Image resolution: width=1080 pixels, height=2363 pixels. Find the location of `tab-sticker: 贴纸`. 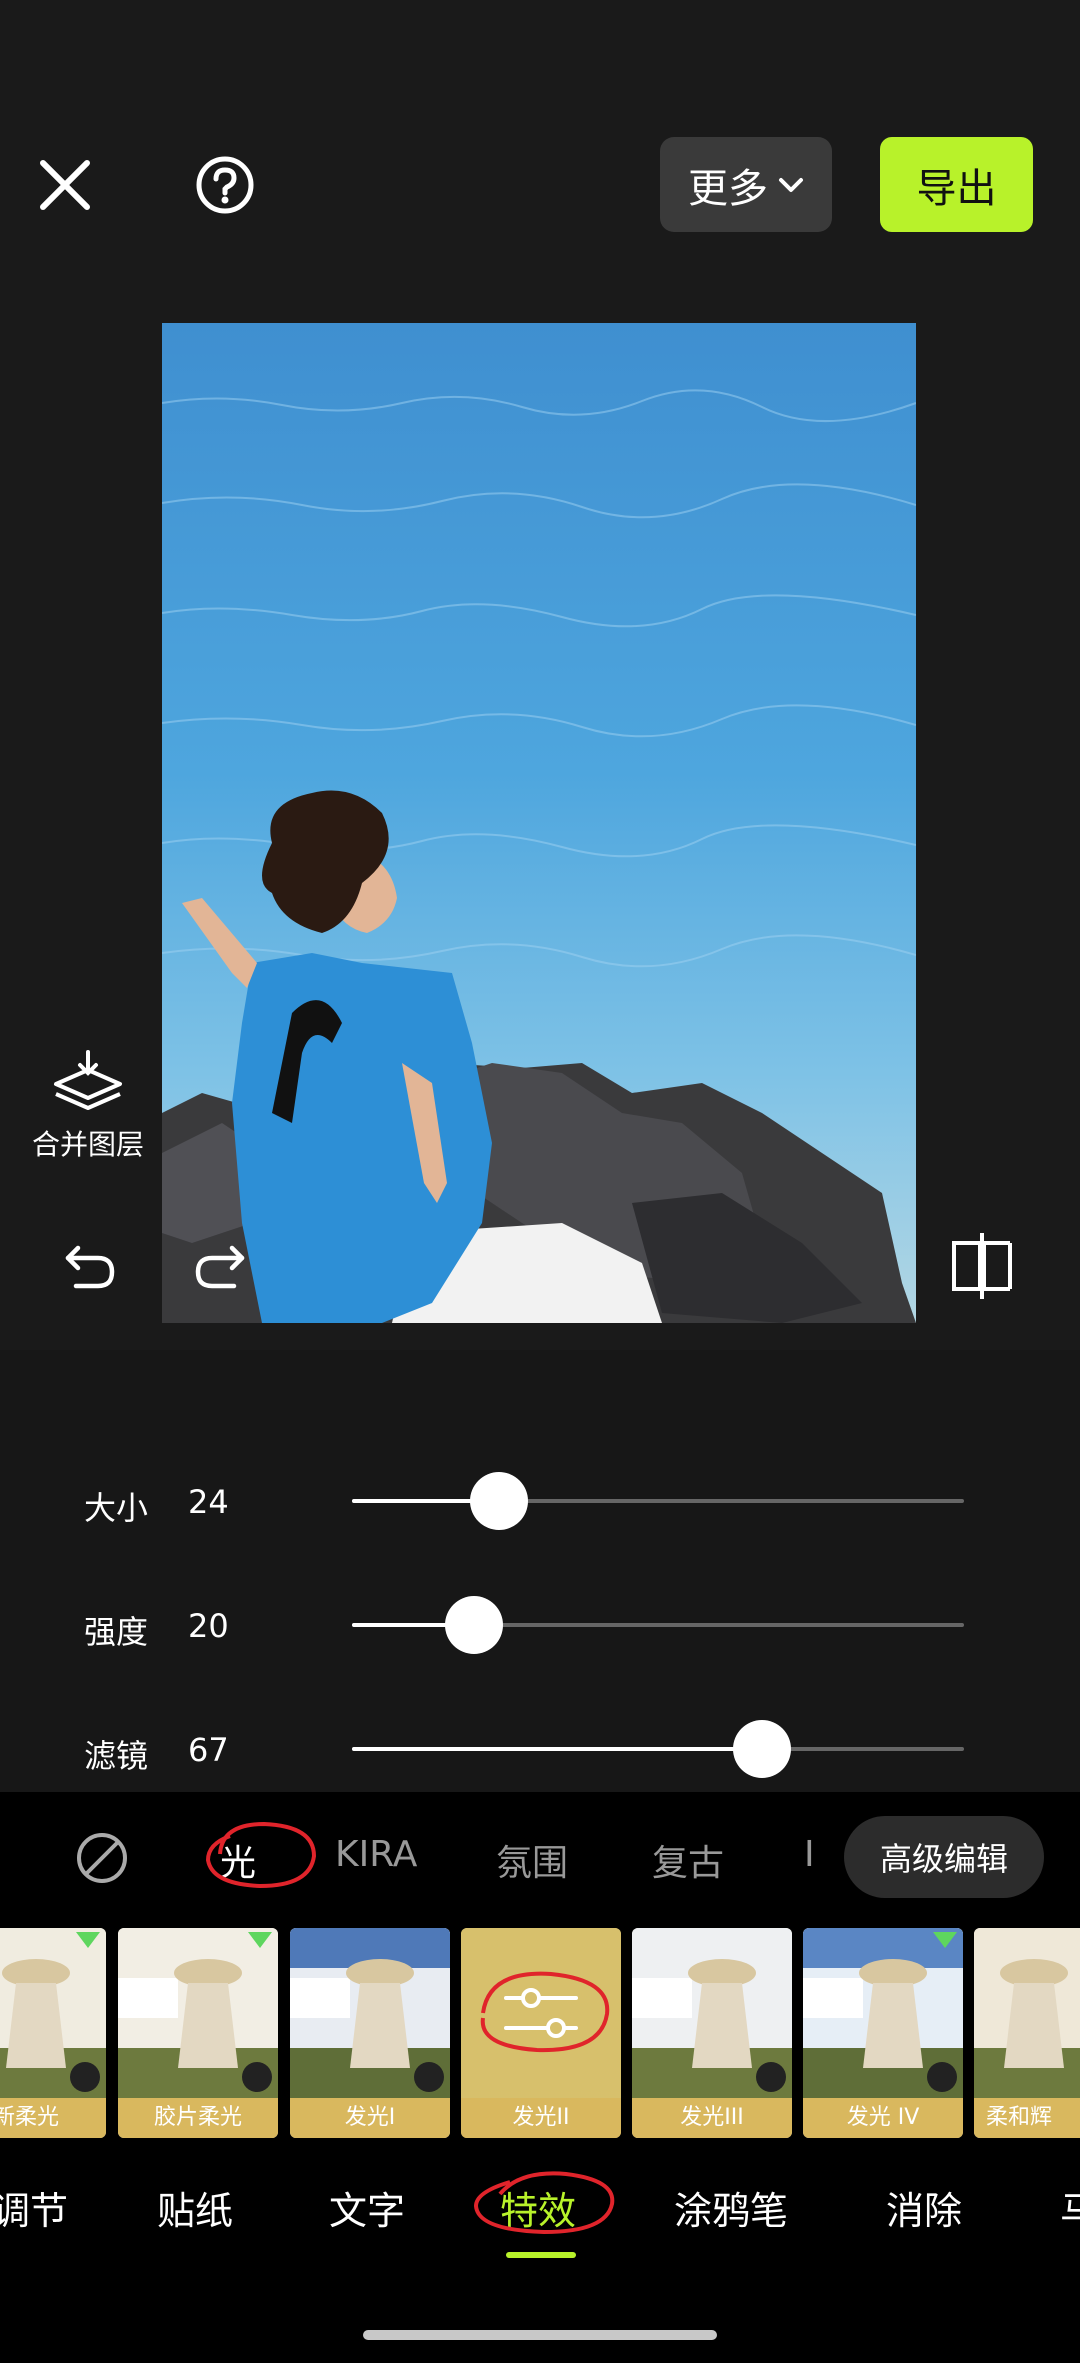

tab-sticker: 贴纸 is located at coordinates (195, 2207).